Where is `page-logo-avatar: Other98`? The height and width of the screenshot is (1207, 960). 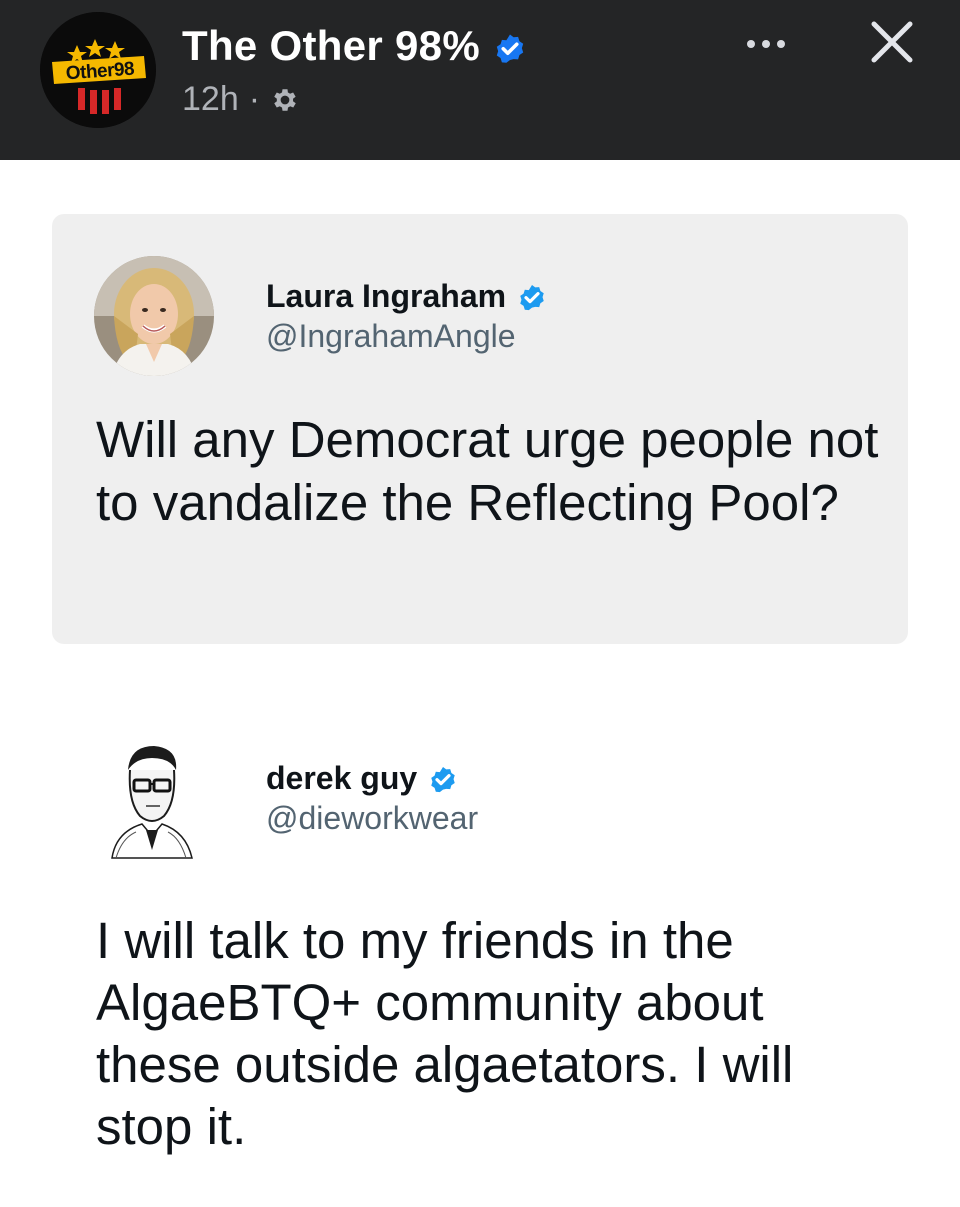
page-logo-avatar: Other98 is located at coordinates (98, 70).